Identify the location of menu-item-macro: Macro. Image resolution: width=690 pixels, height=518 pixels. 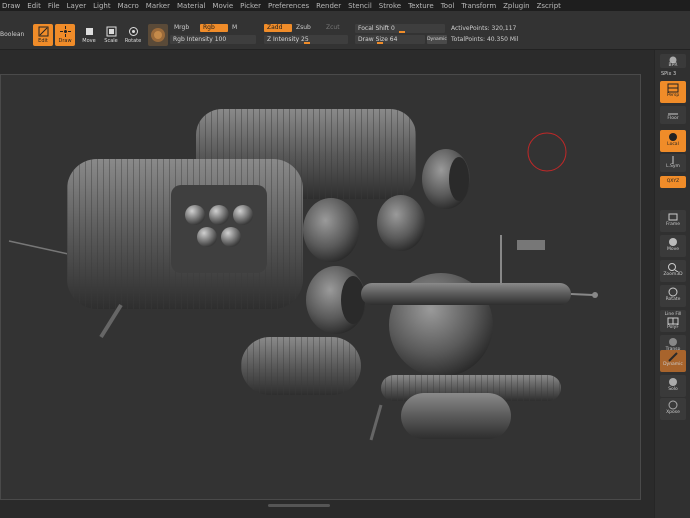
(128, 6).